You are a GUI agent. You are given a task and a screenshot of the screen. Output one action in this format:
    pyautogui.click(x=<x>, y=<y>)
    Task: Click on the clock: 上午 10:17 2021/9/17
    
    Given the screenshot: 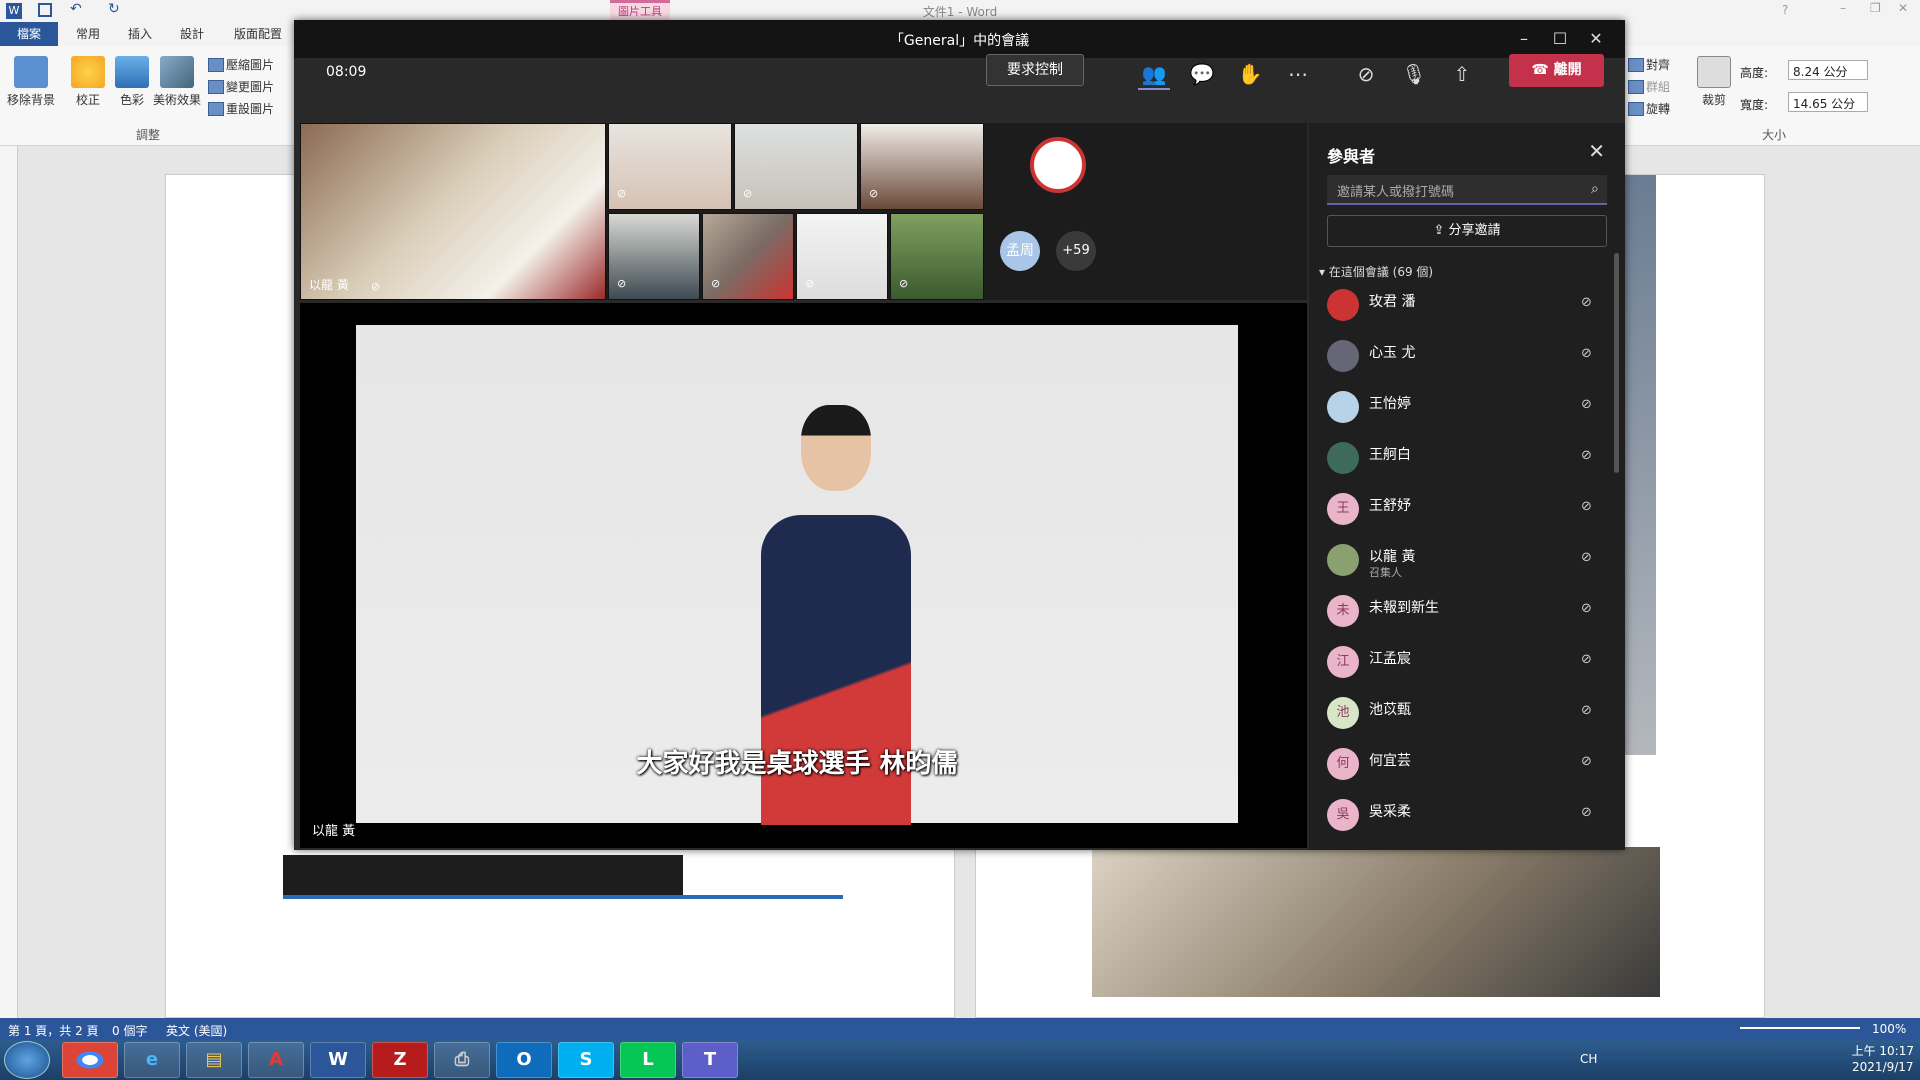 What is the action you would take?
    pyautogui.click(x=1883, y=1059)
    